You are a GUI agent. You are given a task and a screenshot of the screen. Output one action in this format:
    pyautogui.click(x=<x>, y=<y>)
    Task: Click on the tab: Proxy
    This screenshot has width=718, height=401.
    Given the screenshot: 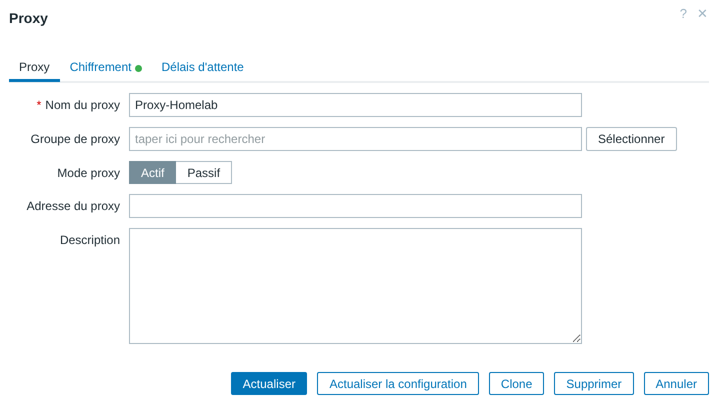 What is the action you would take?
    pyautogui.click(x=34, y=68)
    